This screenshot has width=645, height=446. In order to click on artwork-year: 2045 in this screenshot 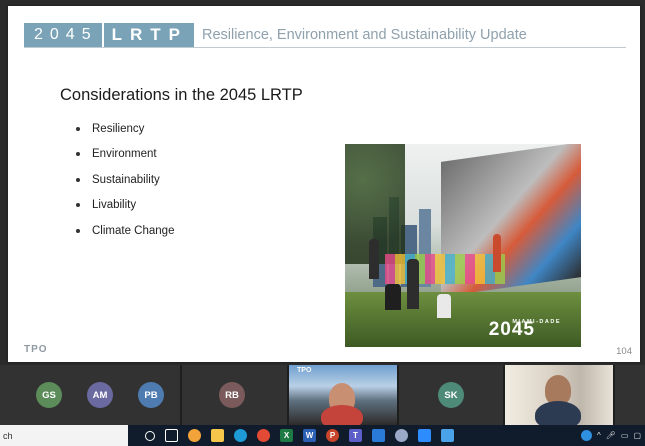, I will do `click(511, 329)`.